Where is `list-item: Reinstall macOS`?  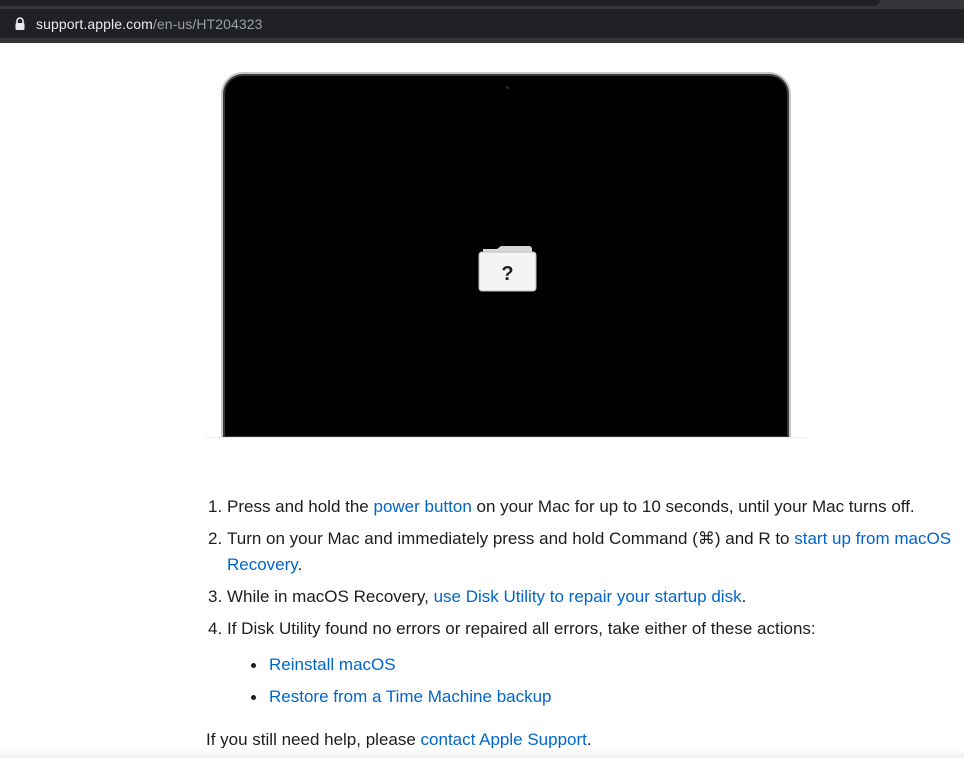
list-item: Reinstall macOS is located at coordinates (595, 665).